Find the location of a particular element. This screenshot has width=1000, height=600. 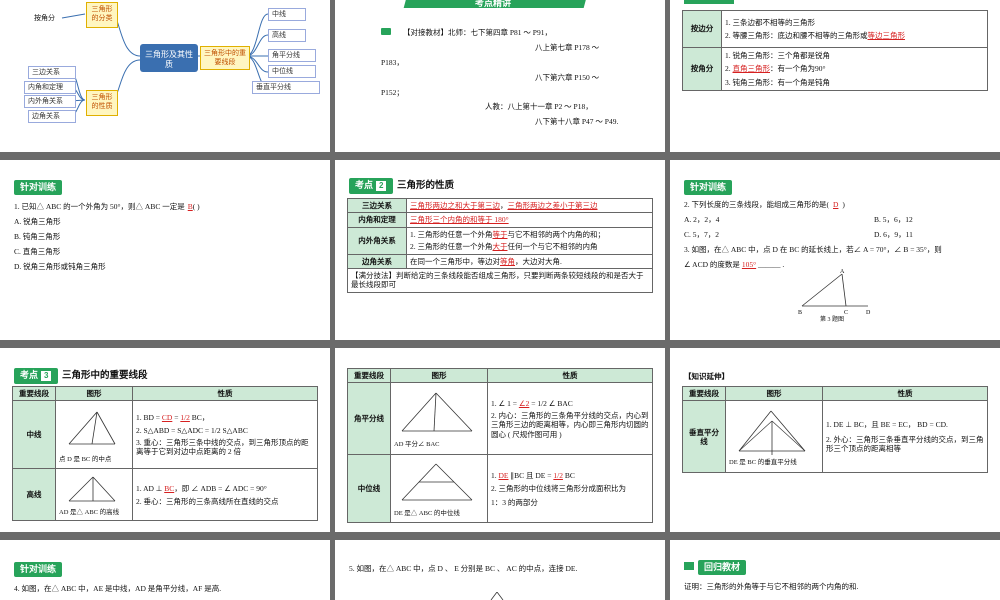

midline-p1-b: ∥BC 且 DE = is located at coordinates (531, 475).